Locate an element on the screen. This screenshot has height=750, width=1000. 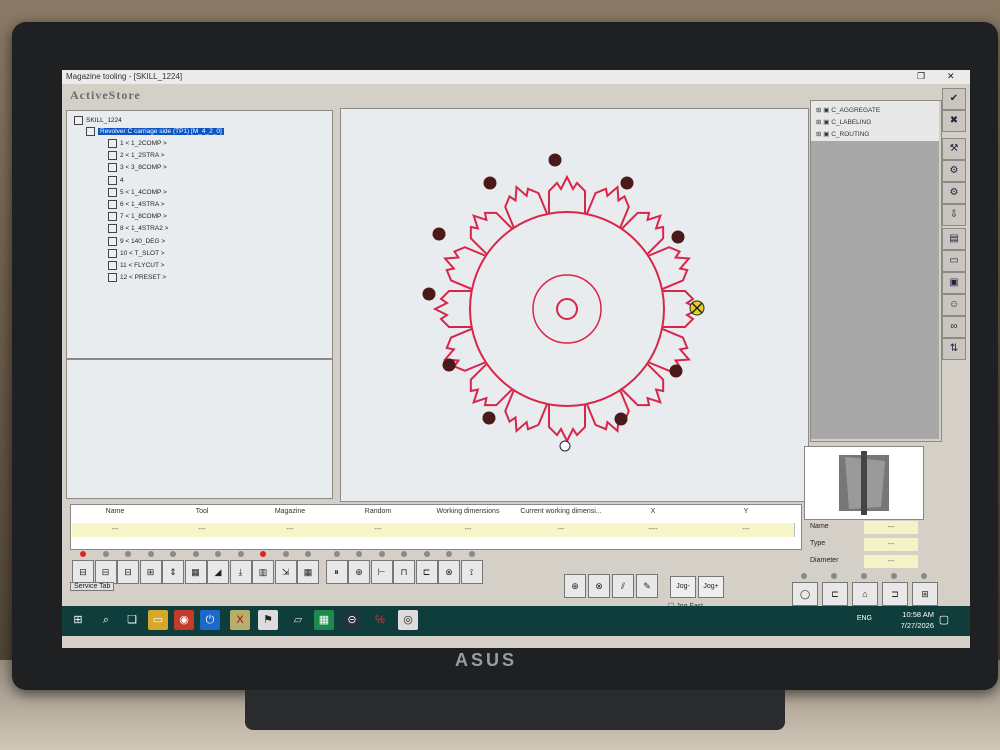
drill-icon: ⇩ is located at coordinates (954, 215).